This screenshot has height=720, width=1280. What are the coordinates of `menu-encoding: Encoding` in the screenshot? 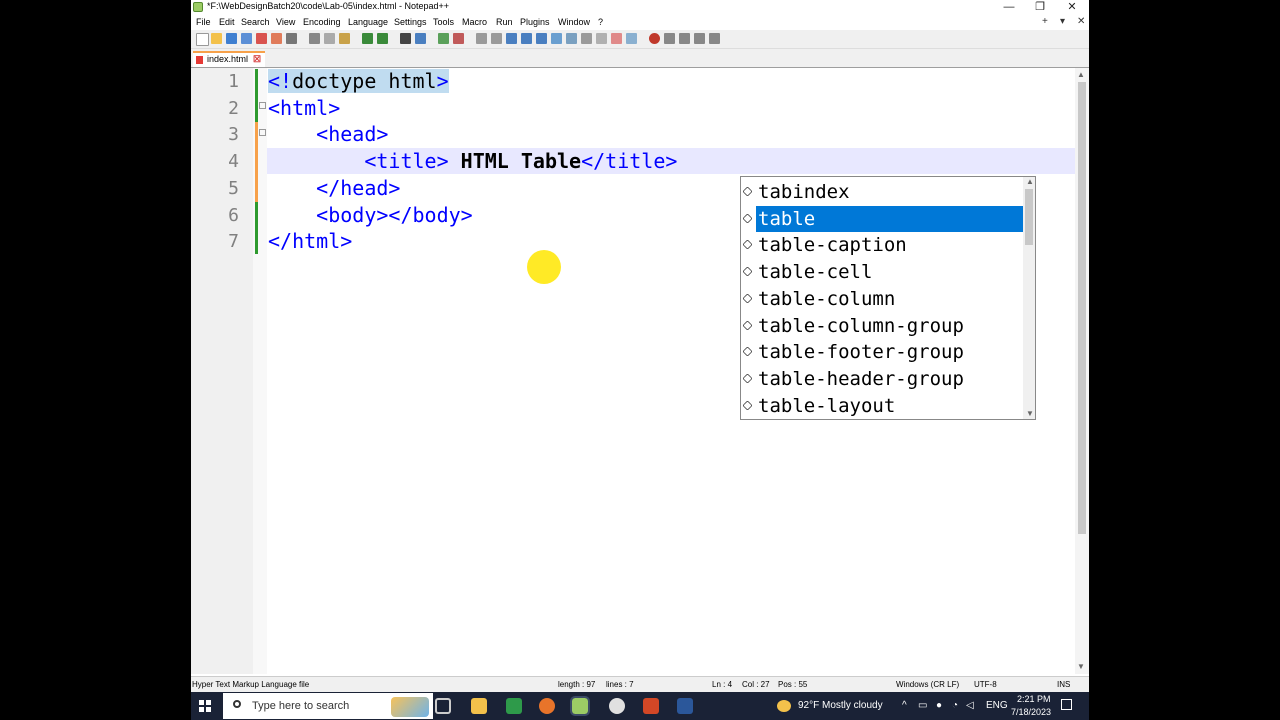 It's located at (322, 22).